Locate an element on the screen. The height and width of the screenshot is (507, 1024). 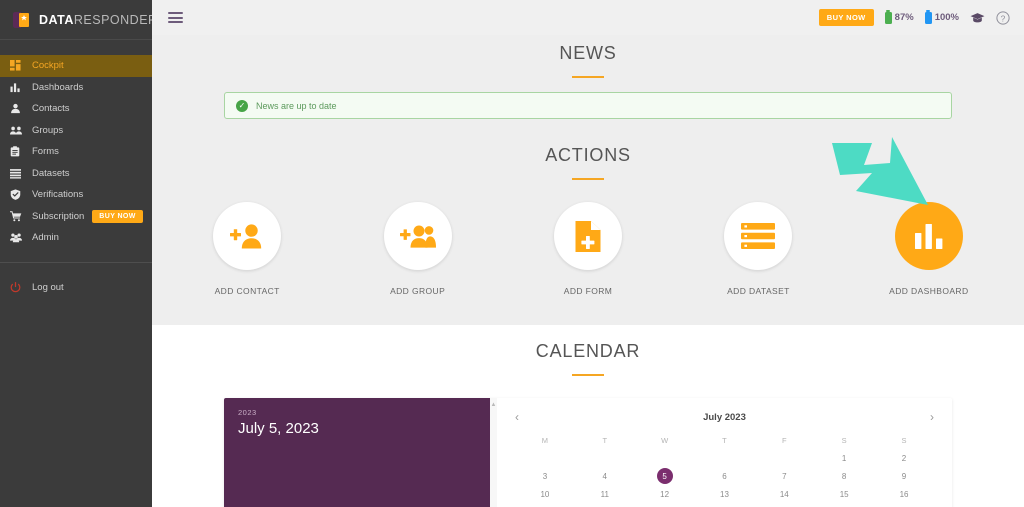
calendar-day: 19 is located at coordinates (665, 505).